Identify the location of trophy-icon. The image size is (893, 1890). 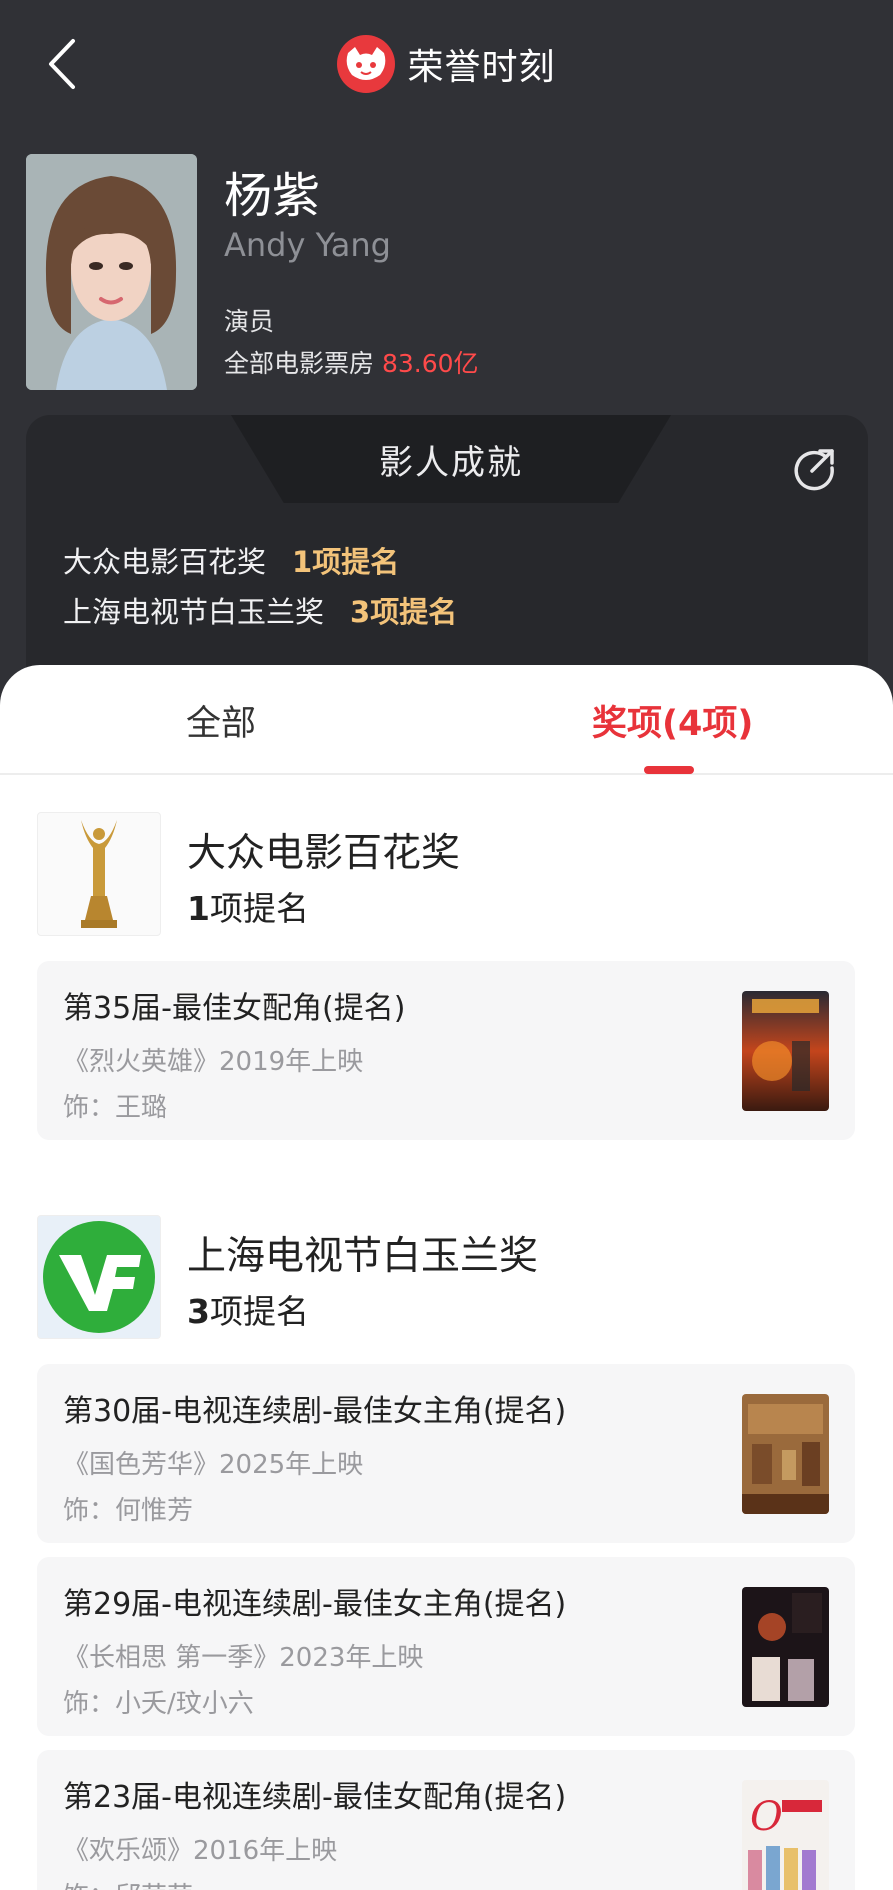
(99, 874).